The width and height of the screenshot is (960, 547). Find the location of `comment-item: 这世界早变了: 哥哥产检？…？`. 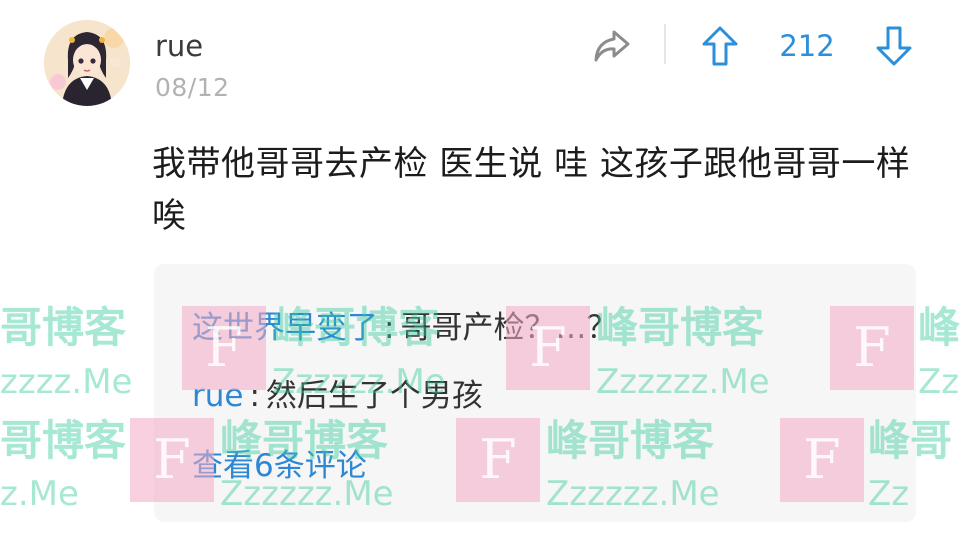

comment-item: 这世界早变了: 哥哥产检？…？ is located at coordinates (404, 328).